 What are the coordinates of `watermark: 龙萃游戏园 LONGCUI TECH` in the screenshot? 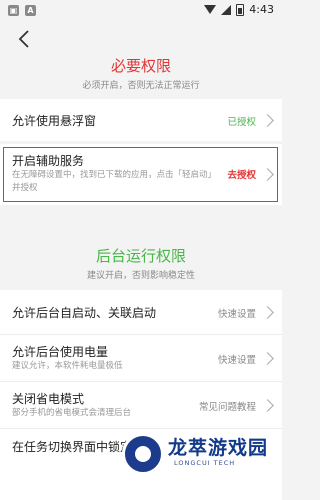 It's located at (187, 462).